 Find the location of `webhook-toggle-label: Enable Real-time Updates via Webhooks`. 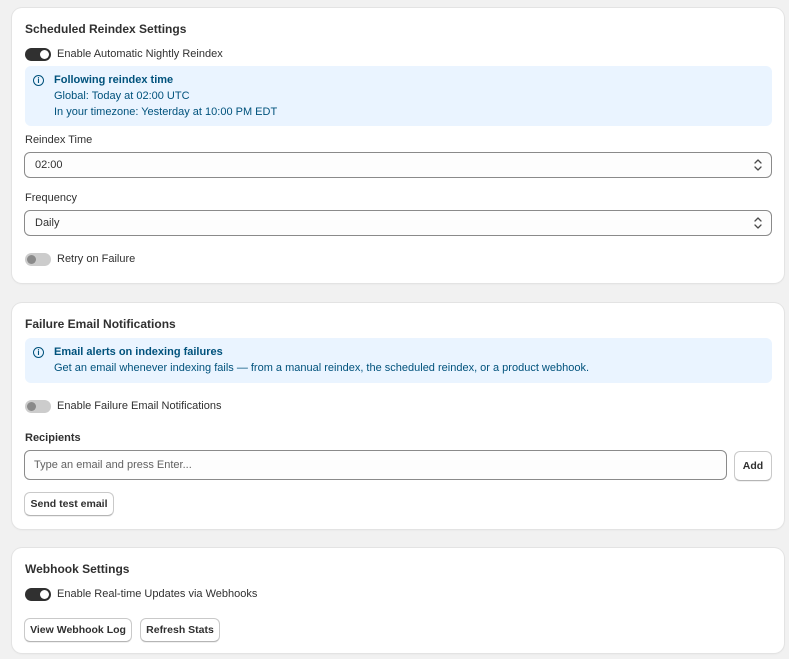

webhook-toggle-label: Enable Real-time Updates via Webhooks is located at coordinates (157, 594).